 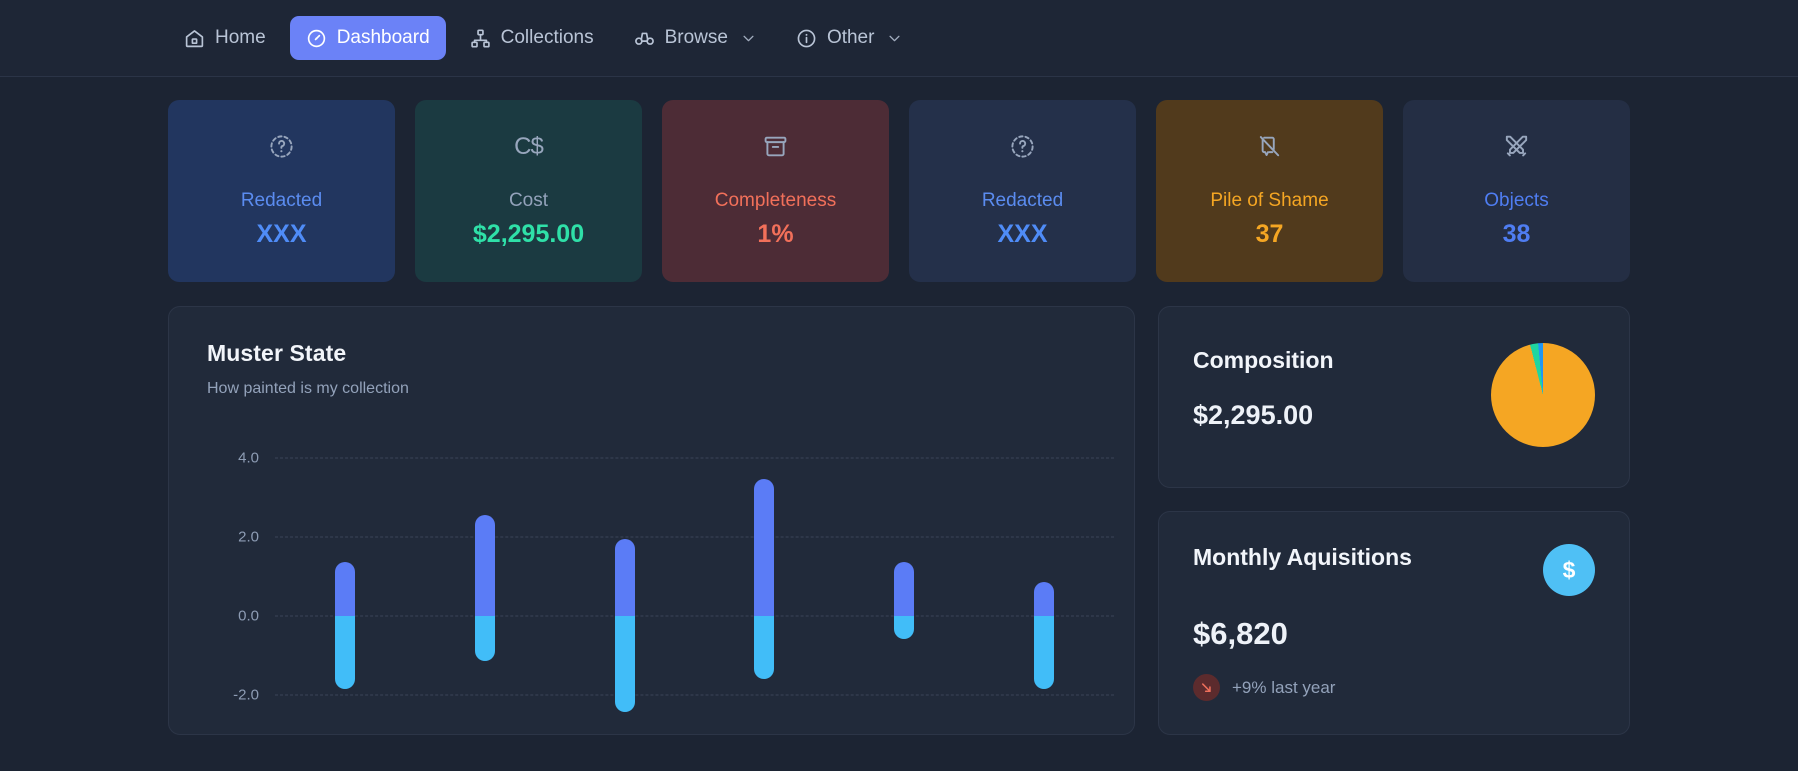 I want to click on nav-item-collections: Collections, so click(x=532, y=38).